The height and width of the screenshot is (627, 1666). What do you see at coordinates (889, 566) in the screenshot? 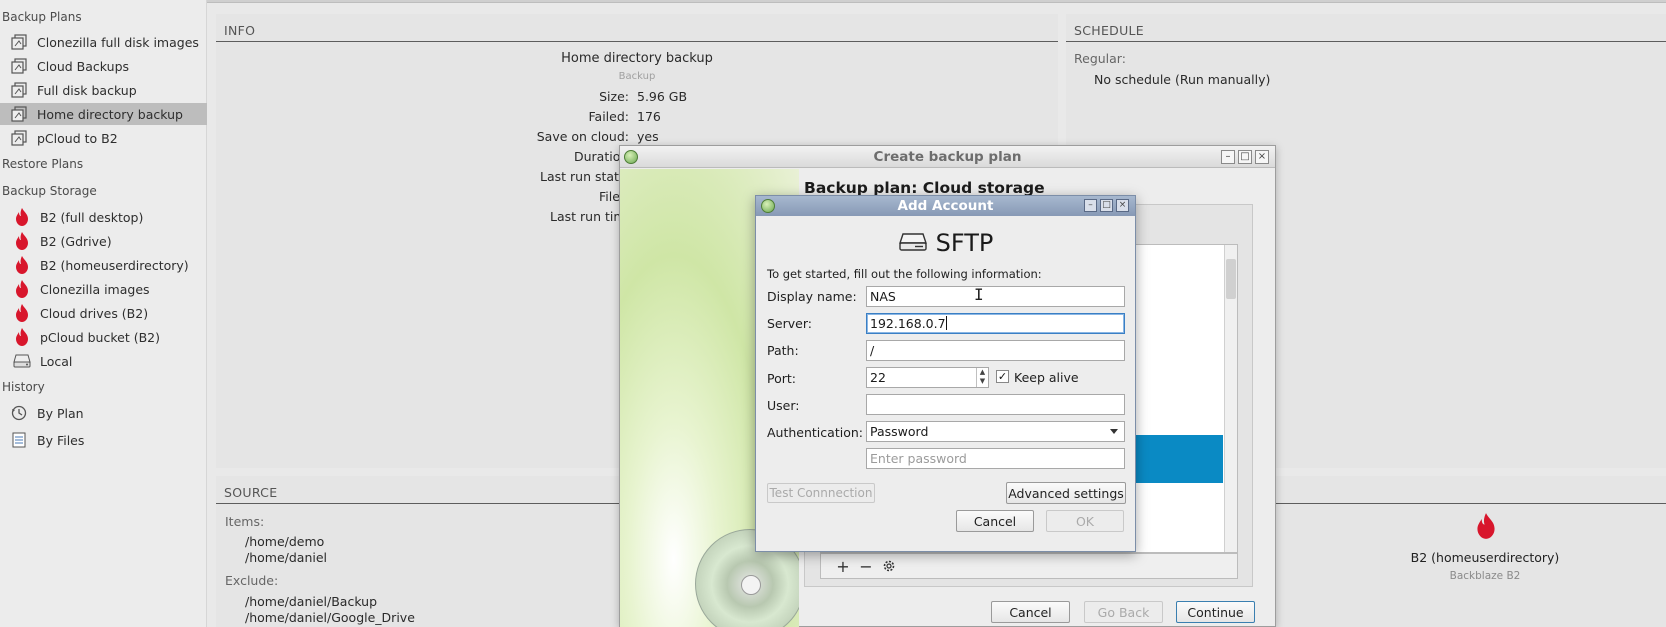
I see `gear-icon` at bounding box center [889, 566].